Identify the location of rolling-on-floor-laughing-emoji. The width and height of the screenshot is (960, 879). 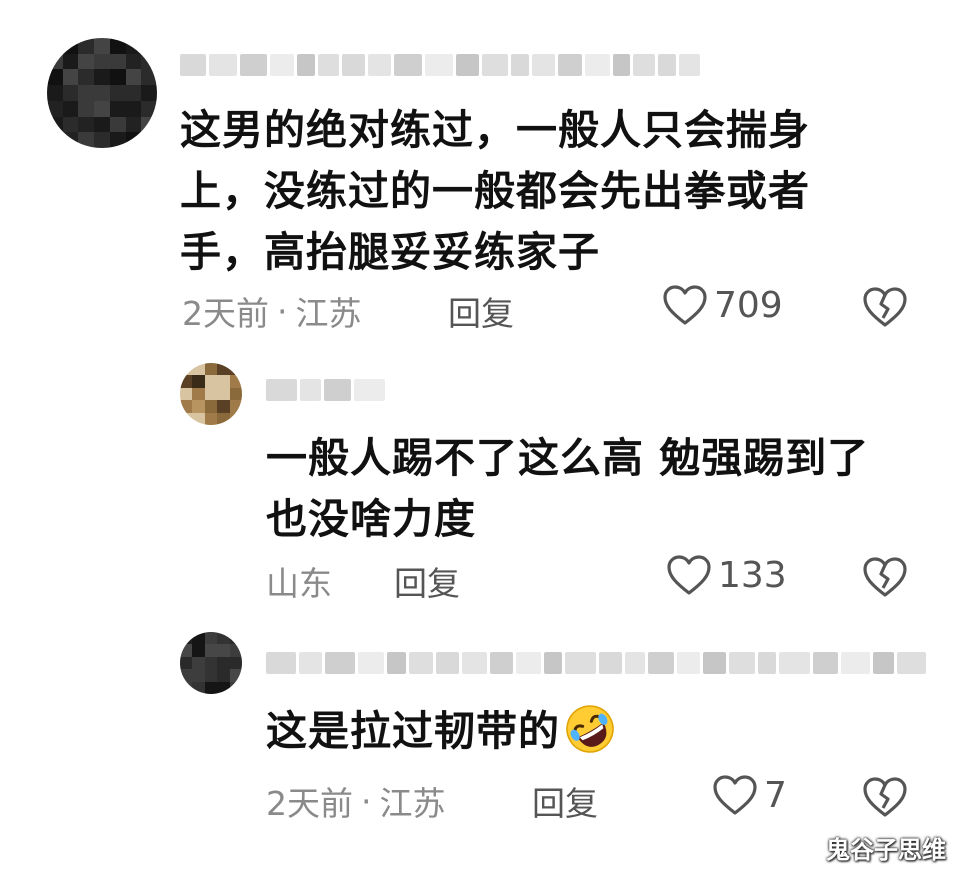
(590, 729).